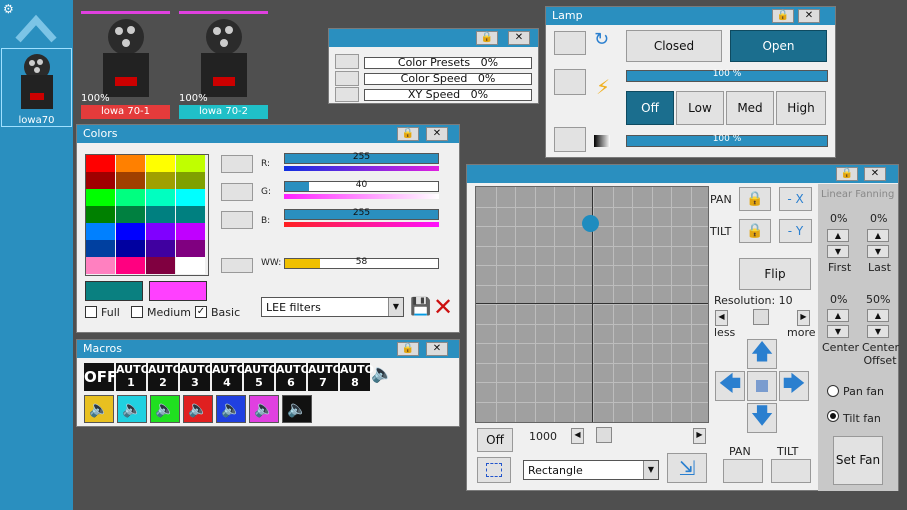 The height and width of the screenshot is (510, 907). Describe the element at coordinates (347, 94) in the screenshot. I see `xy-speed-button` at that location.